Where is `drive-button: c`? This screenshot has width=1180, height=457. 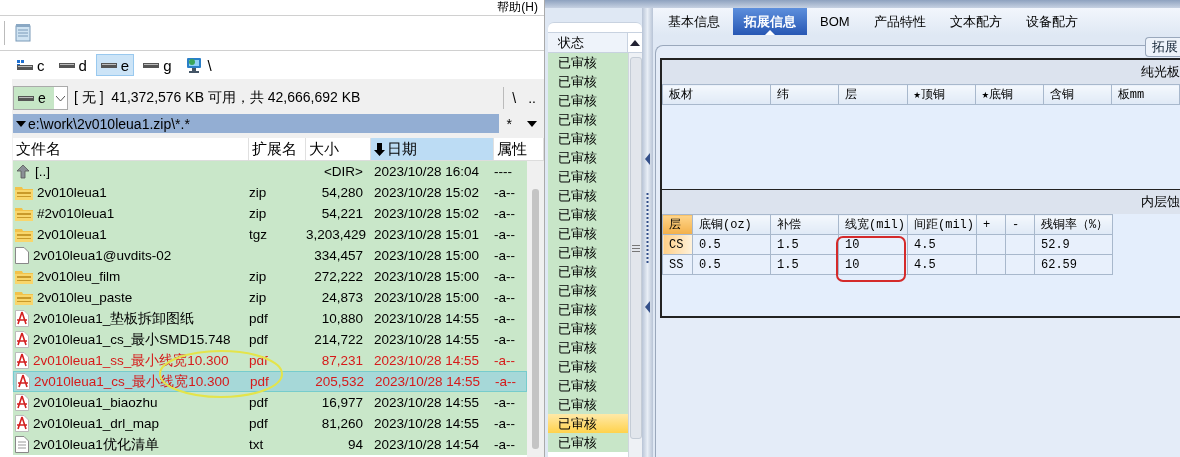 drive-button: c is located at coordinates (31, 65).